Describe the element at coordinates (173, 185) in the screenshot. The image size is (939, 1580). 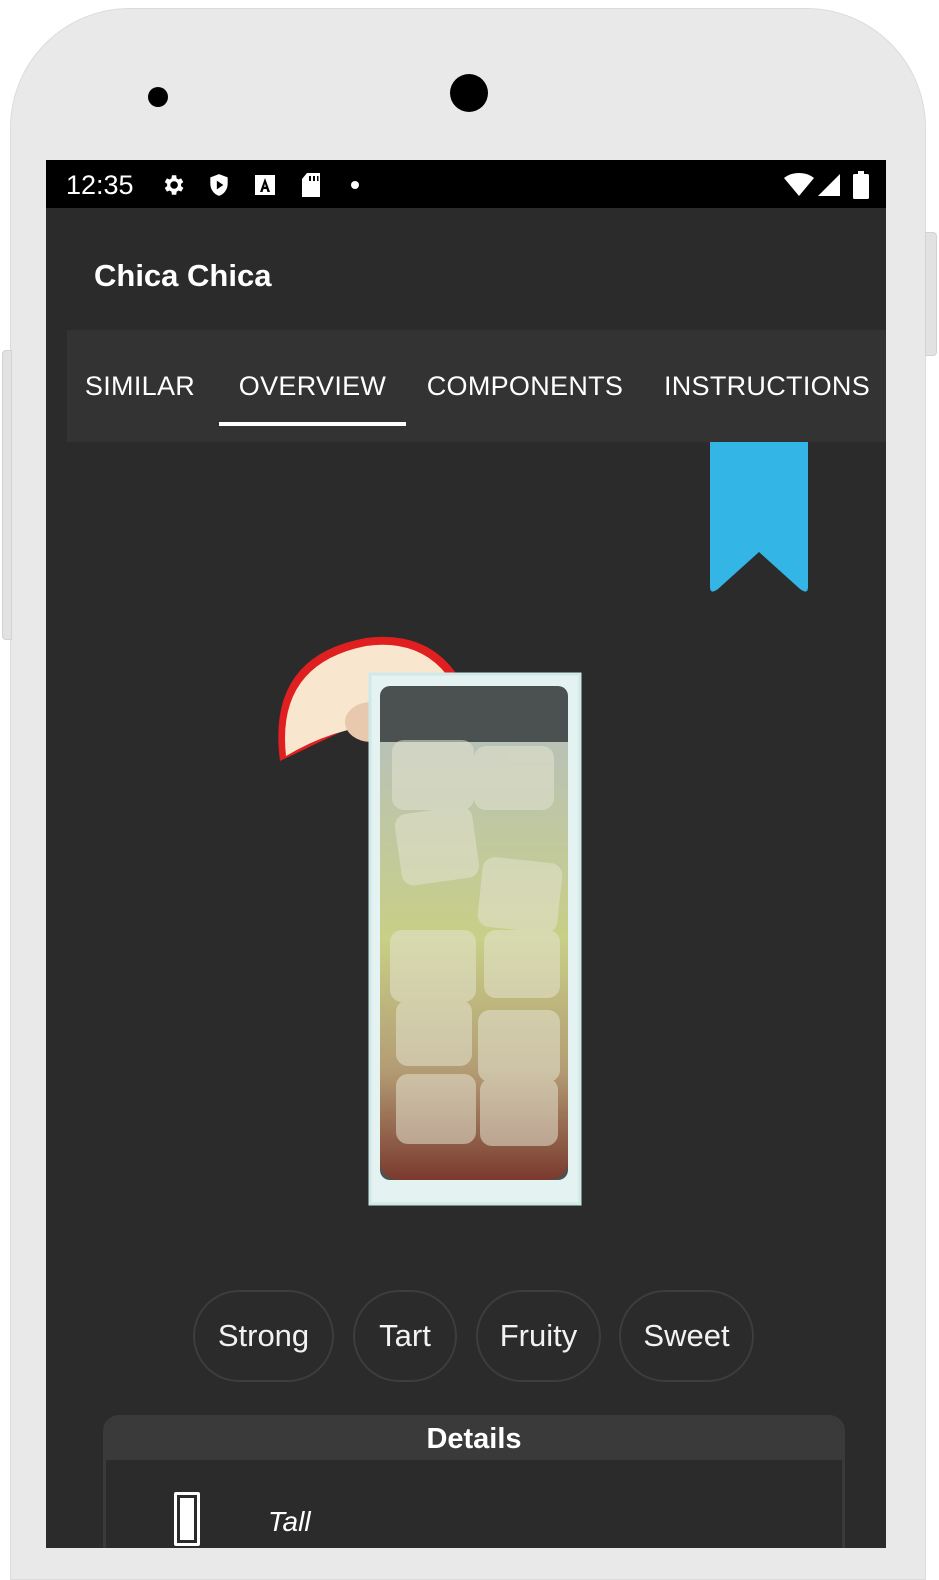
I see `gear-icon` at that location.